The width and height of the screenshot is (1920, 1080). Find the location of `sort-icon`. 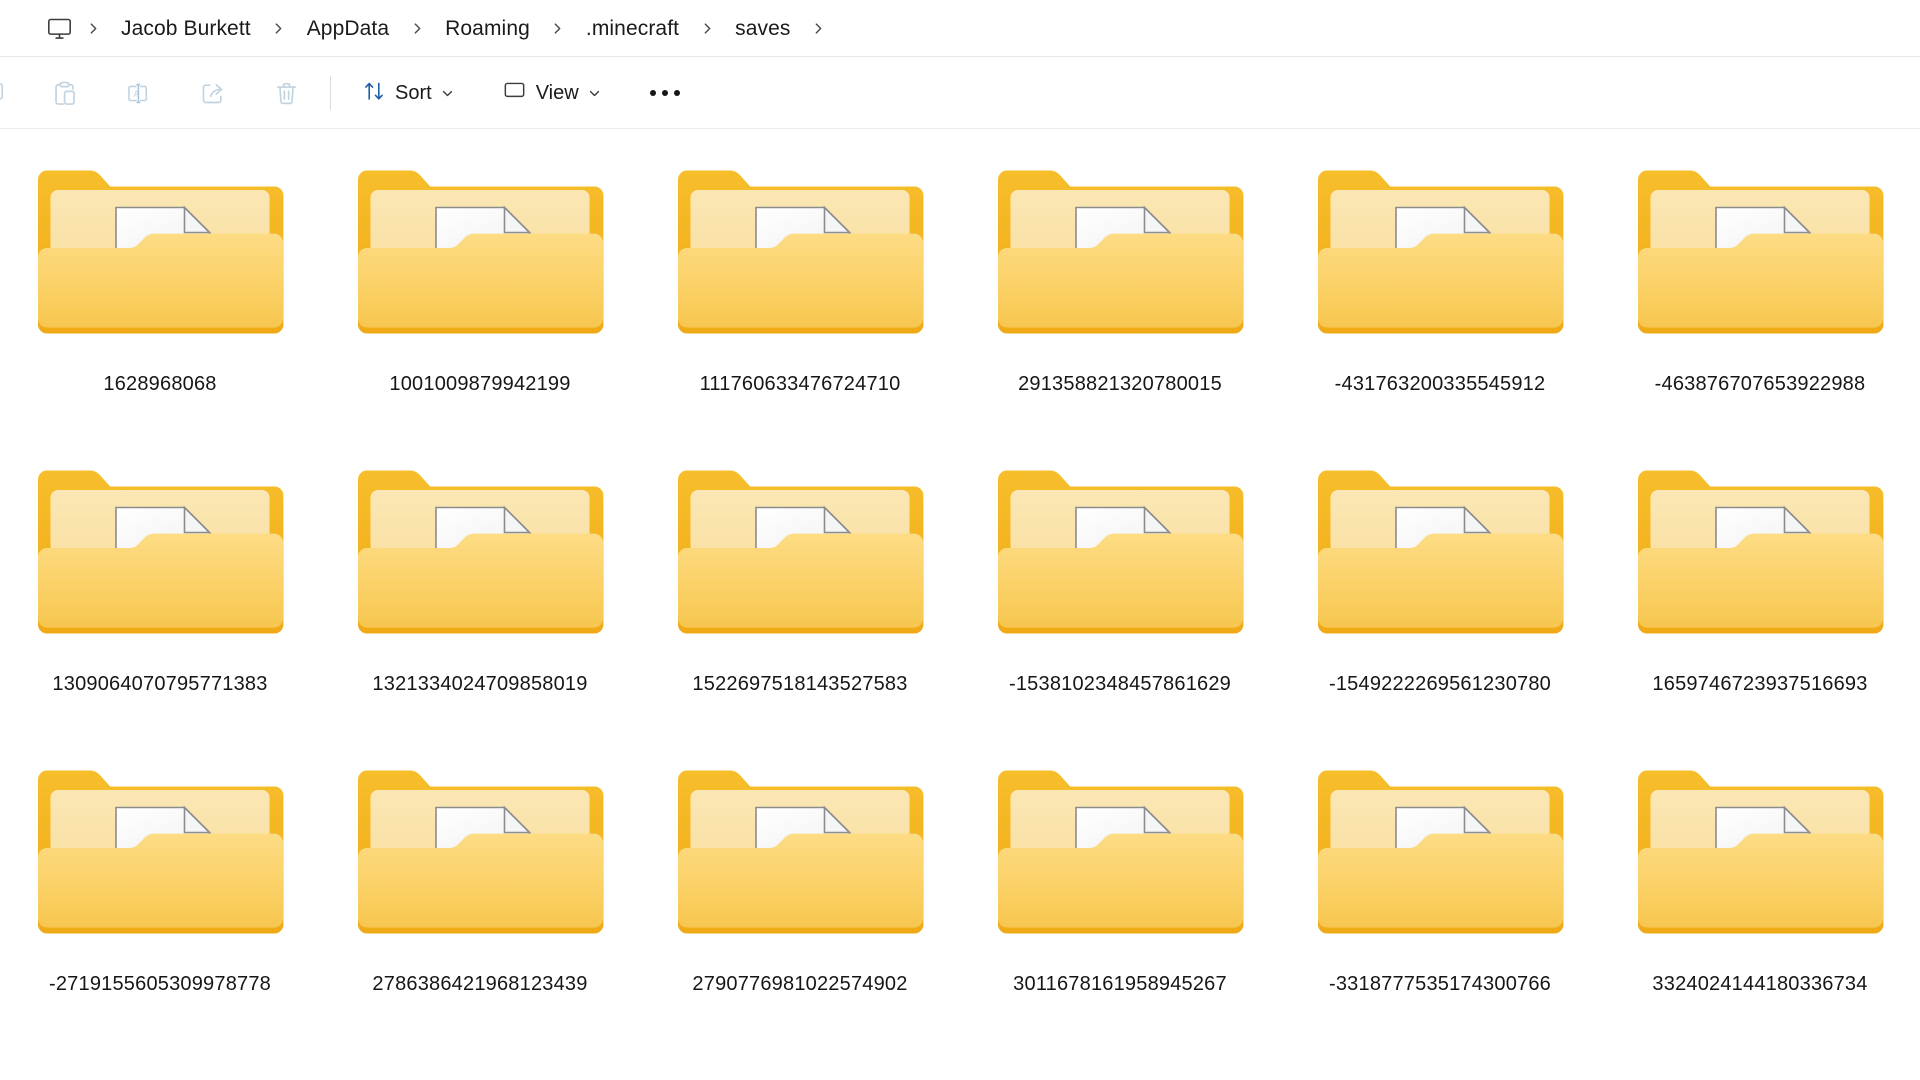

sort-icon is located at coordinates (374, 93).